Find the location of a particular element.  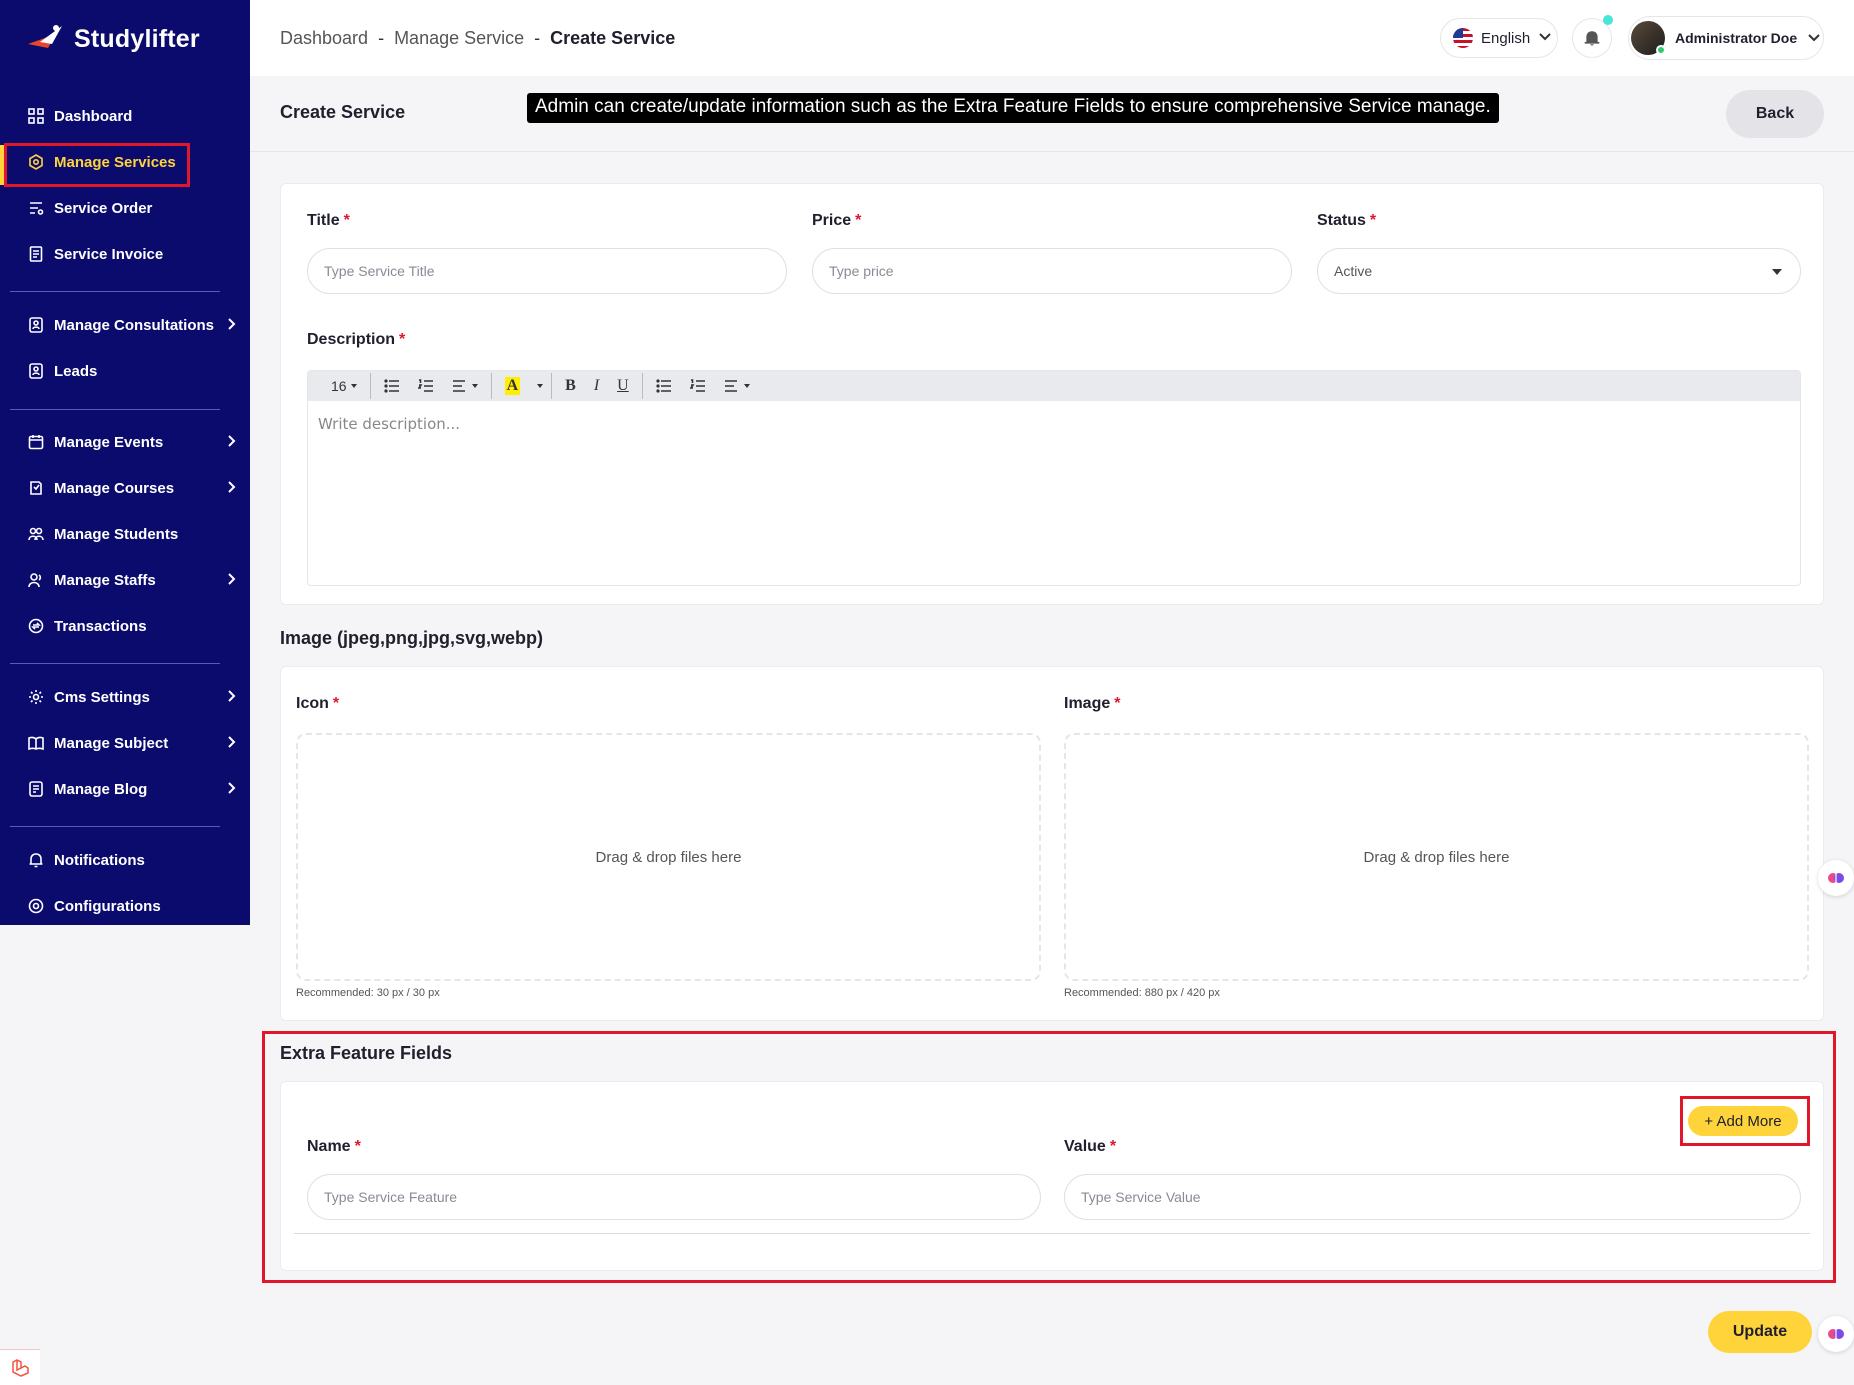

underline-icon: U is located at coordinates (623, 386).